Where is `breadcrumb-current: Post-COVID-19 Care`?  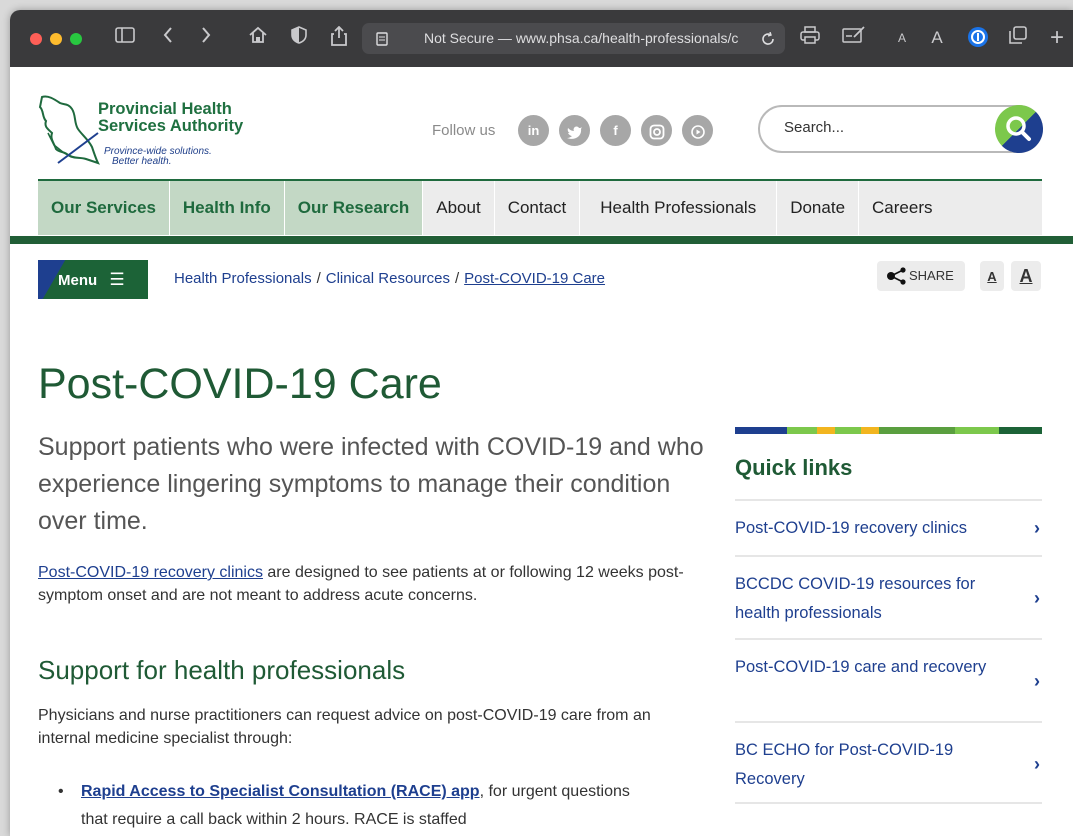 breadcrumb-current: Post-COVID-19 Care is located at coordinates (534, 278).